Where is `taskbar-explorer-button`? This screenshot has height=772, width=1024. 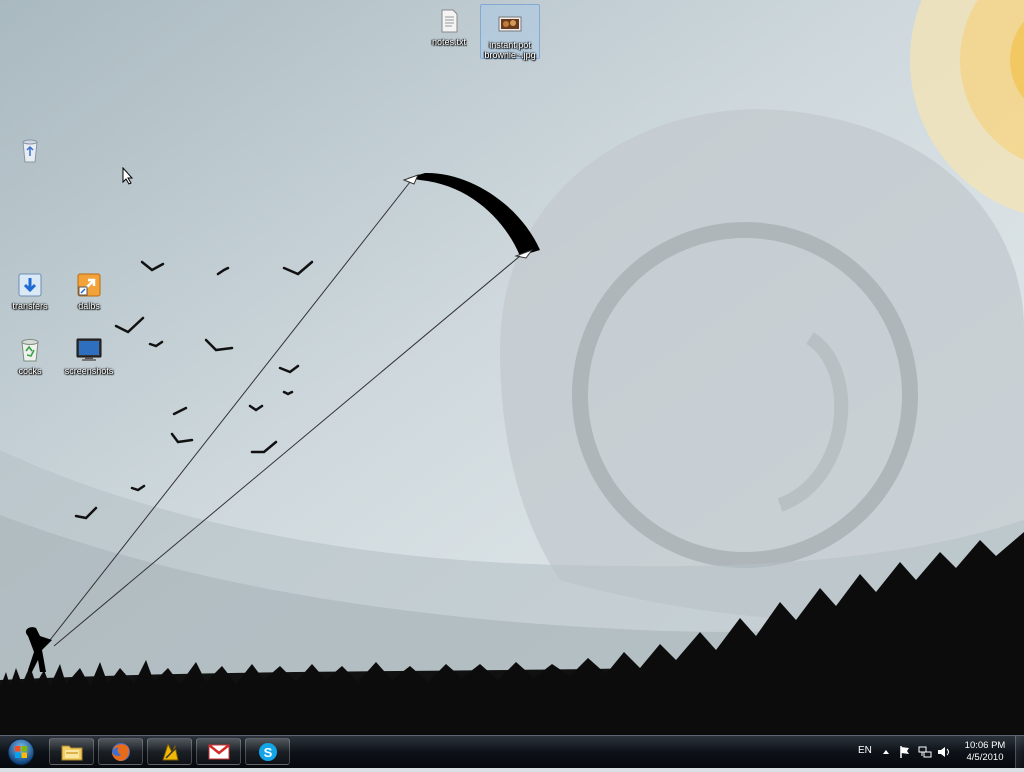
taskbar-explorer-button is located at coordinates (71, 751).